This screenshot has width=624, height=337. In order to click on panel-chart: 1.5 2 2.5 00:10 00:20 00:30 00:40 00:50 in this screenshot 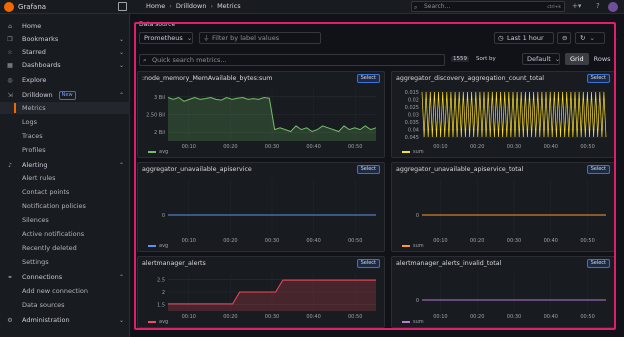, I will do `click(266, 296)`.